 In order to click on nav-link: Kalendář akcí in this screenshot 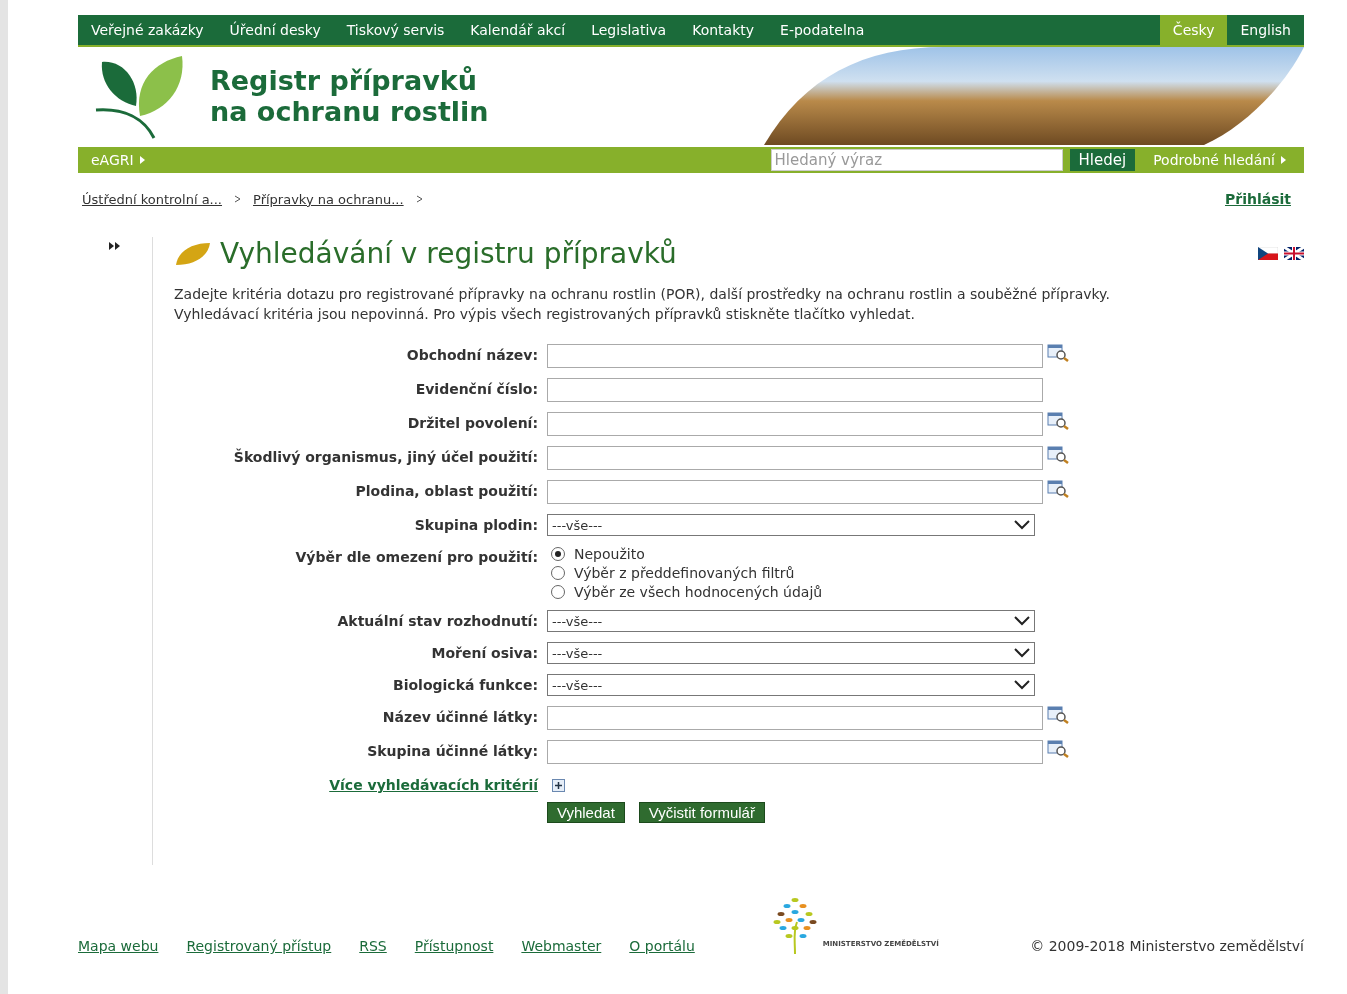, I will do `click(518, 30)`.